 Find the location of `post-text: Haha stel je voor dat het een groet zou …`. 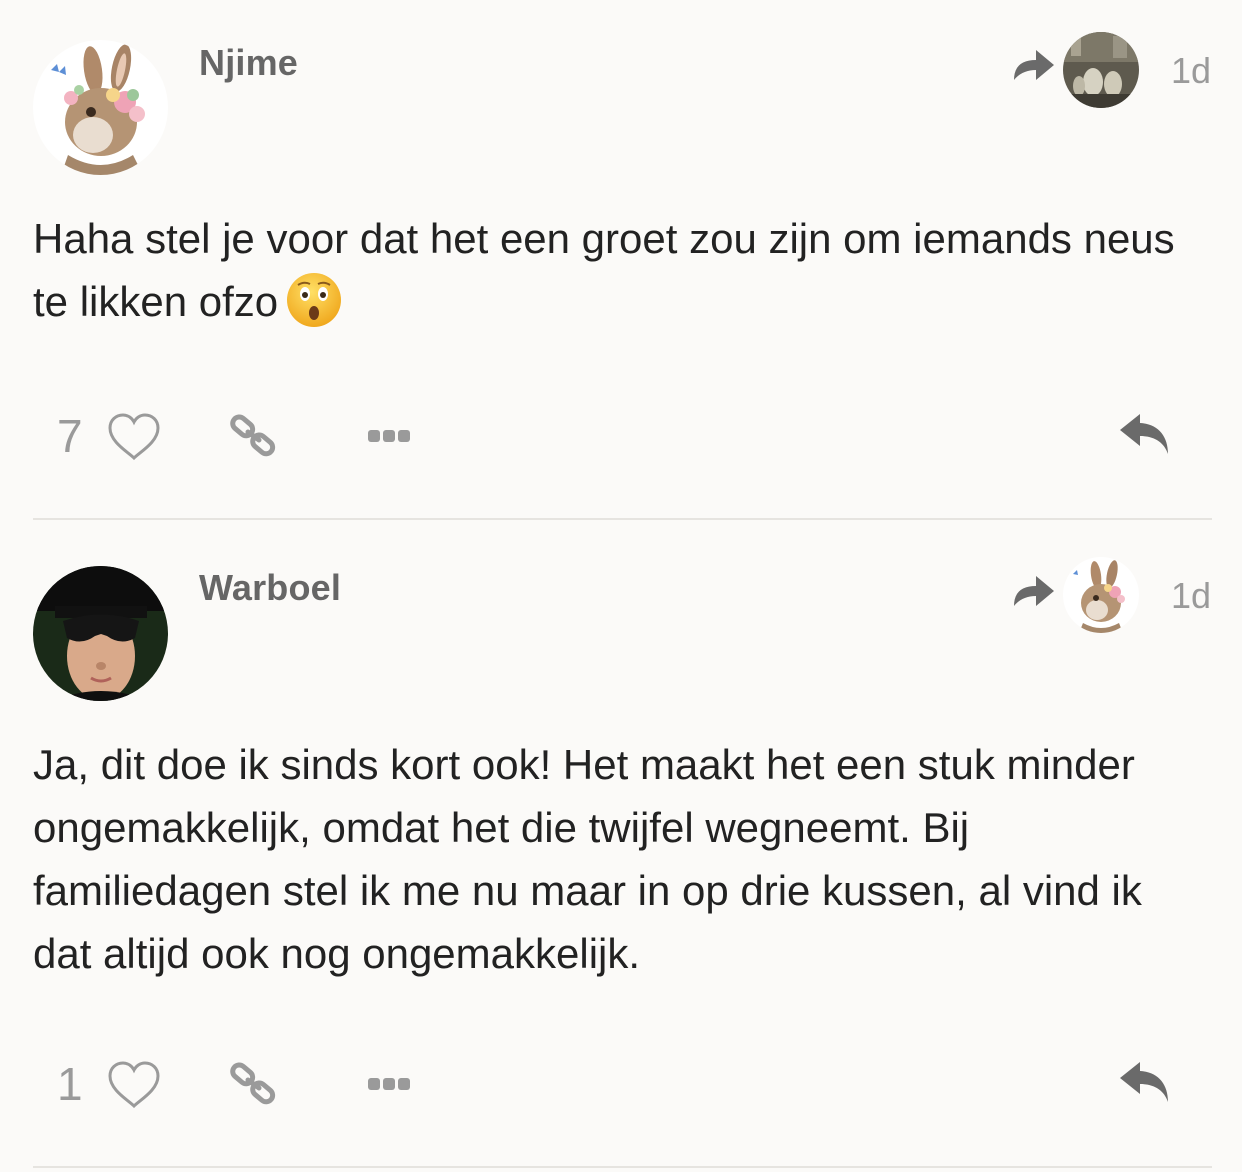

post-text: Haha stel je voor dat het een groet zou … is located at coordinates (604, 270).